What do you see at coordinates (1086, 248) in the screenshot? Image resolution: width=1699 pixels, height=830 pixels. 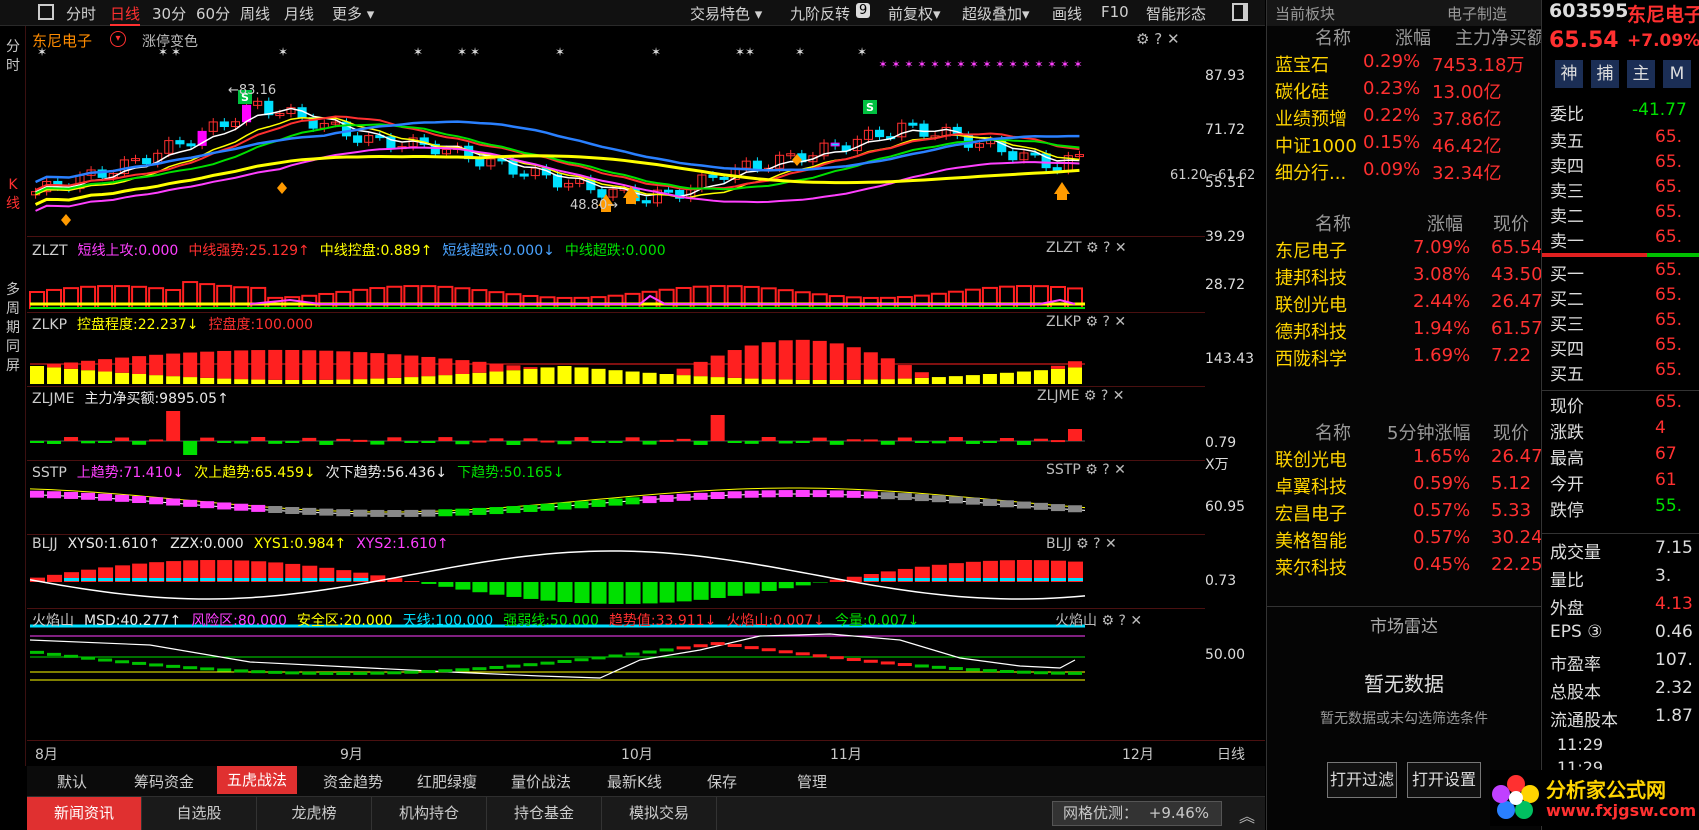 I see `panel-controls: ZLZT ⚙ ? ✕` at bounding box center [1086, 248].